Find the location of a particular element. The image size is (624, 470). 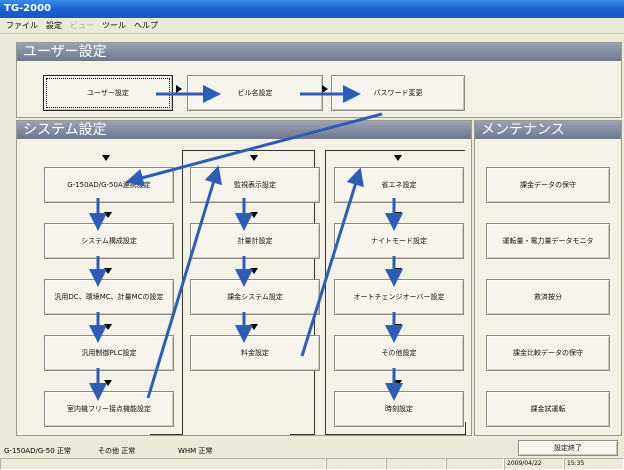

auto-changeover-button: オートチェンジオーバー設定 is located at coordinates (399, 297).